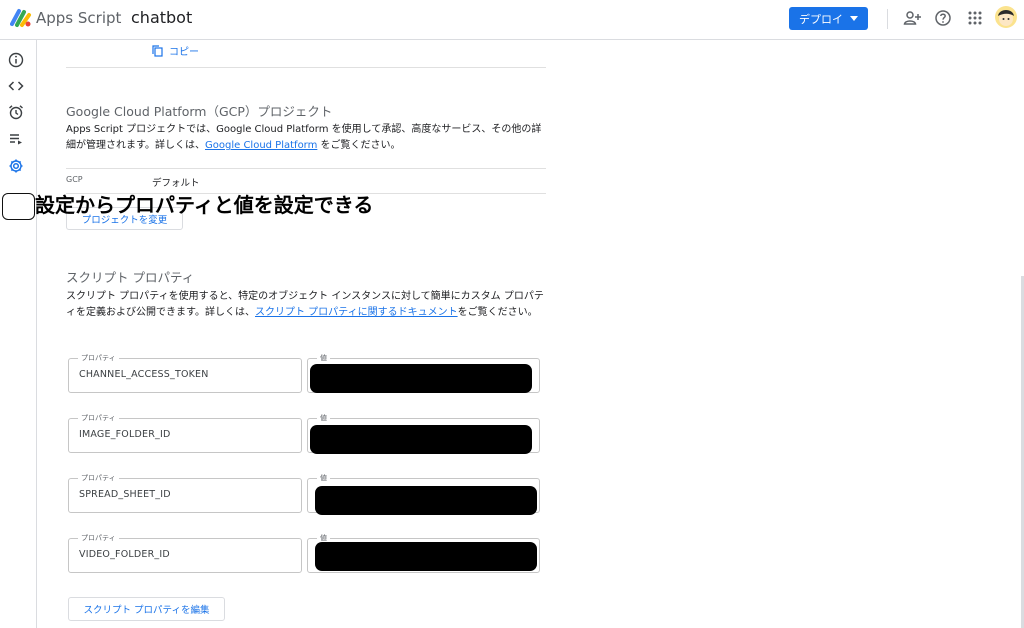 This screenshot has width=1024, height=628. Describe the element at coordinates (74, 179) in the screenshot. I see `gcp-label: GCP` at that location.